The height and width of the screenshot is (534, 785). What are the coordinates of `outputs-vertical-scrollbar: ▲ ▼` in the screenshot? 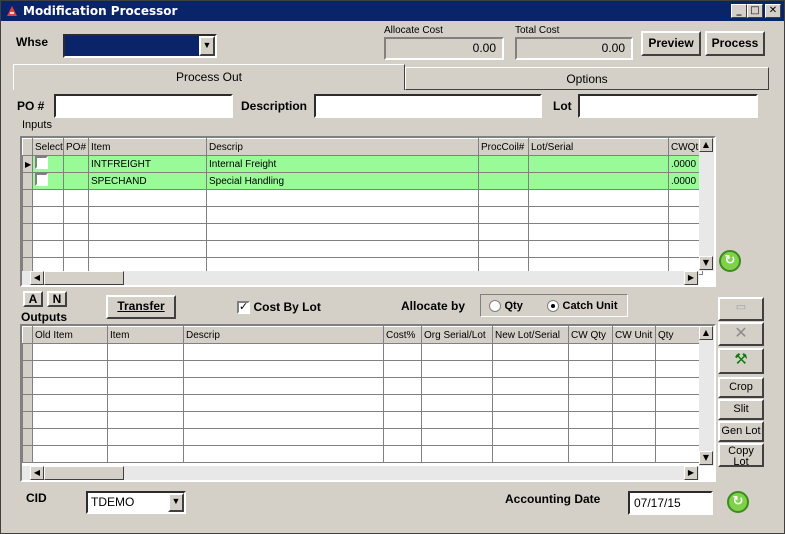 It's located at (706, 396).